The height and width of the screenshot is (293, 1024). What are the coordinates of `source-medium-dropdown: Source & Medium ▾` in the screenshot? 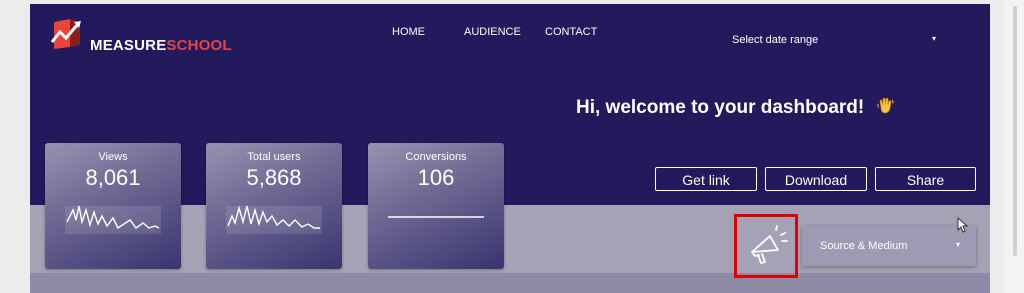 It's located at (889, 246).